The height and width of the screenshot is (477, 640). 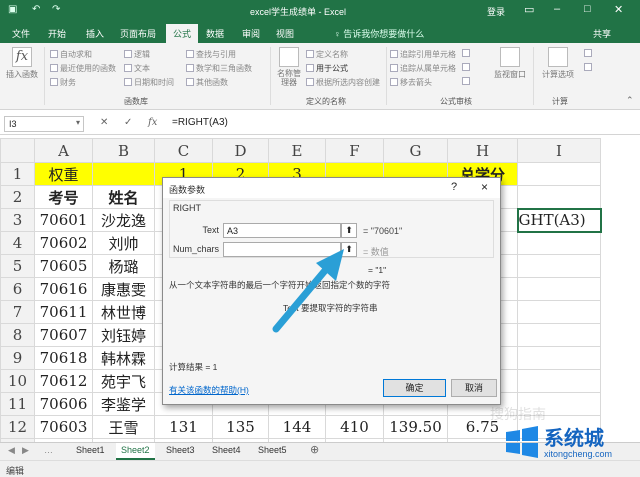 I want to click on more-functions-button: 其他函数, so click(x=207, y=82).